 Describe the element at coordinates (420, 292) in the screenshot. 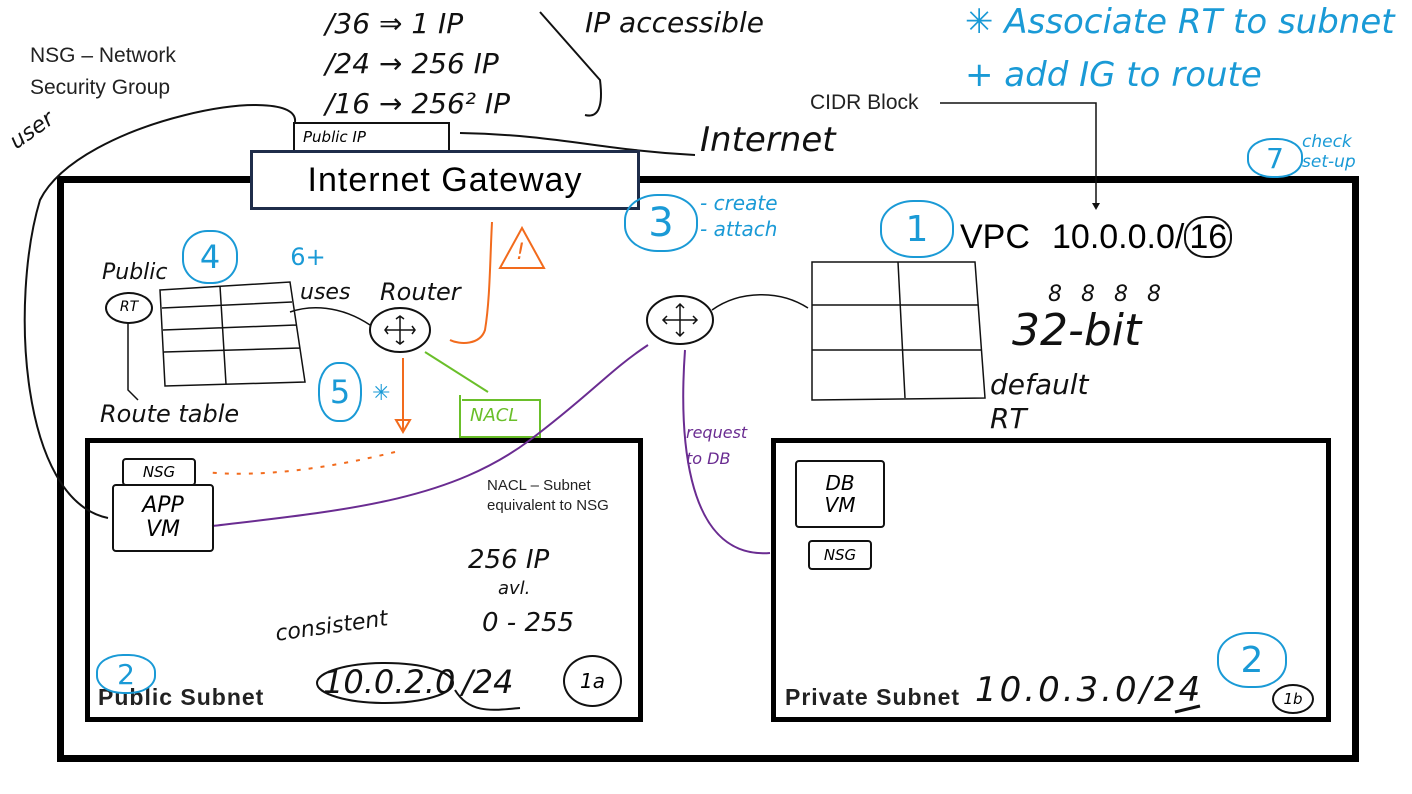

I see `router-label: Router` at that location.